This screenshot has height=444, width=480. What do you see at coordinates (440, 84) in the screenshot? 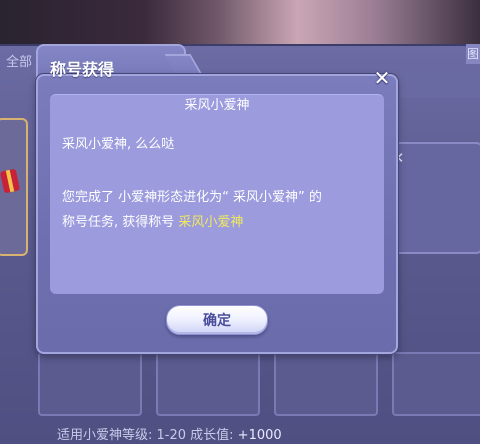
I see `background-right-strip` at bounding box center [440, 84].